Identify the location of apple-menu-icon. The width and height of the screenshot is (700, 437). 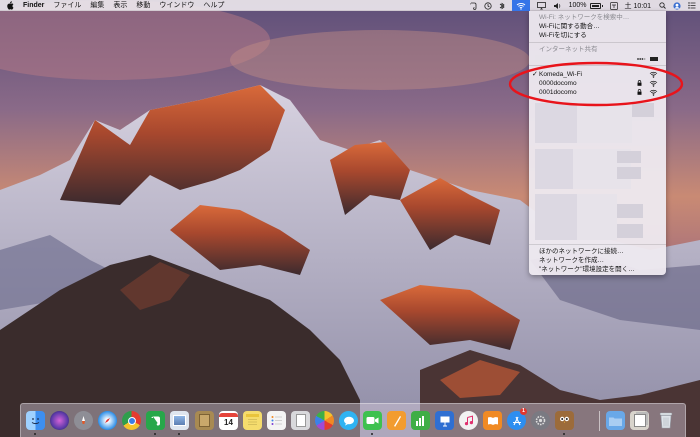
(10, 5).